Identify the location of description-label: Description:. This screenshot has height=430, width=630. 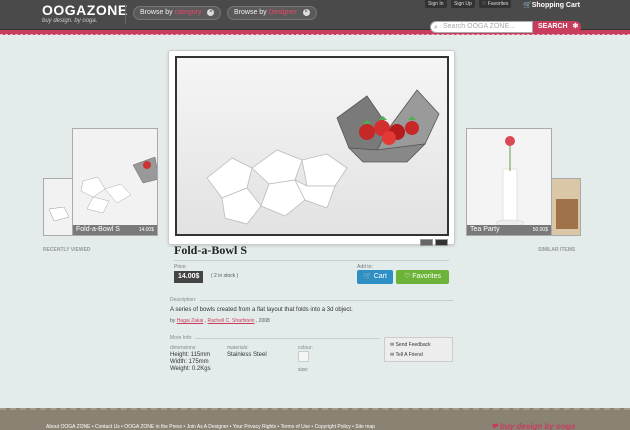
(183, 300).